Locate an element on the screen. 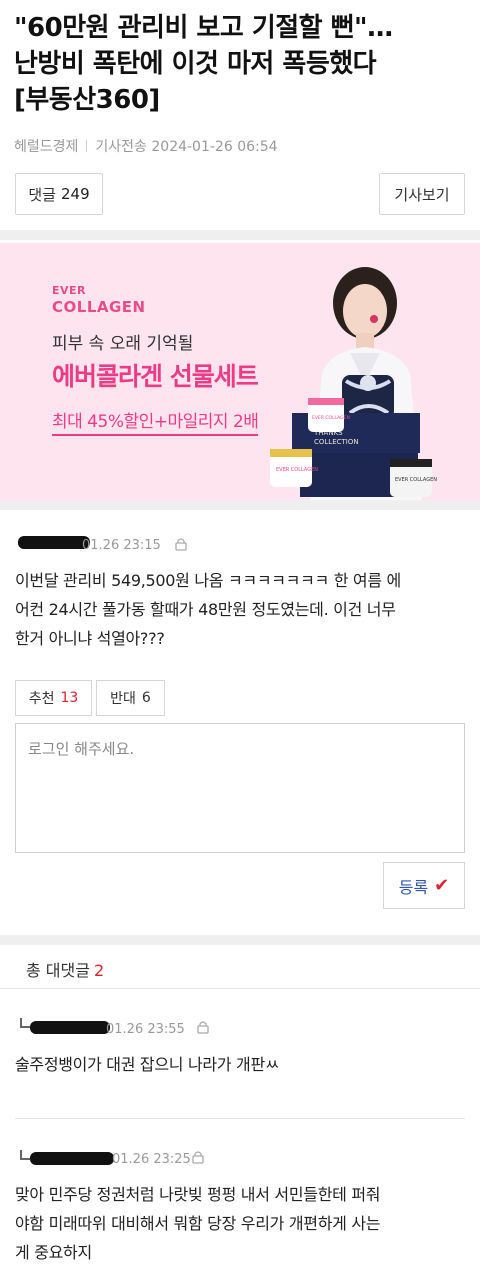 This screenshot has width=480, height=1288. comment-count-number: 249 is located at coordinates (75, 194).